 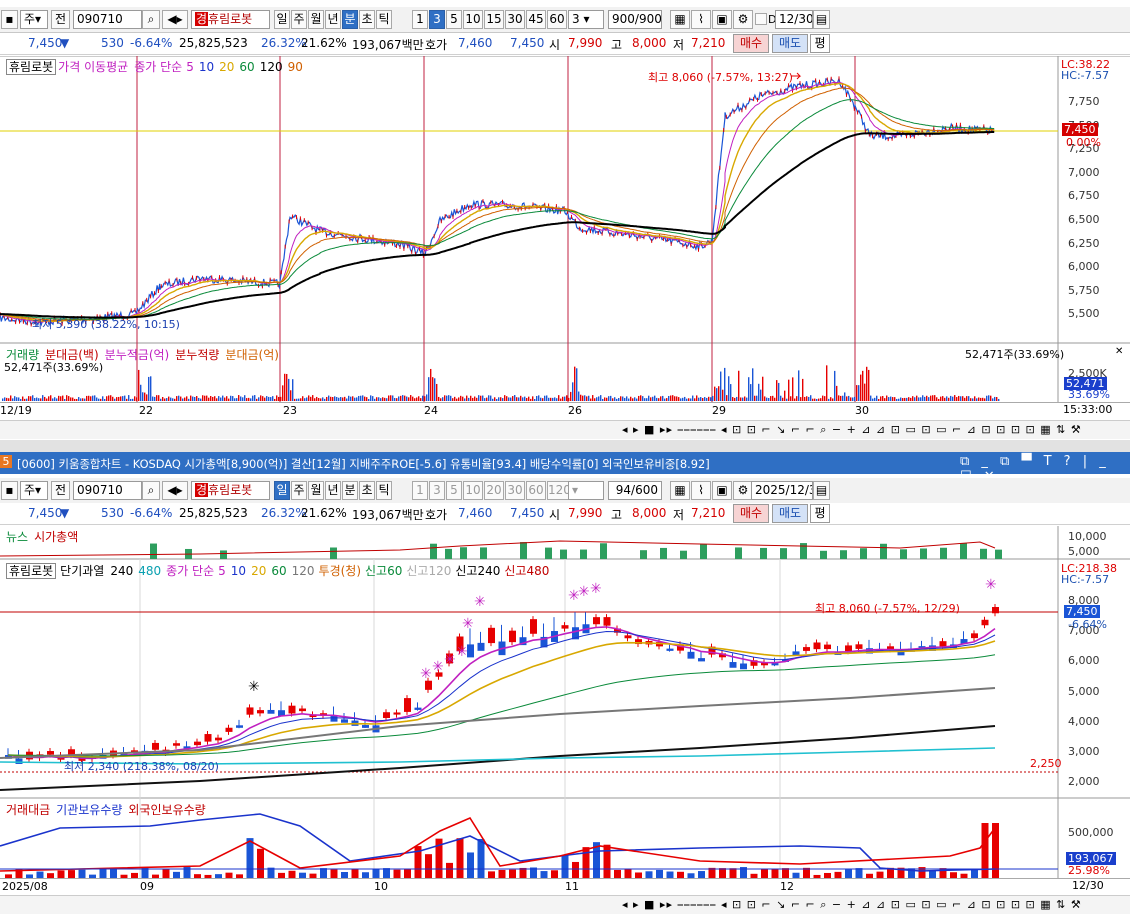 What do you see at coordinates (794, 19) in the screenshot?
I see `date-field: 12/30` at bounding box center [794, 19].